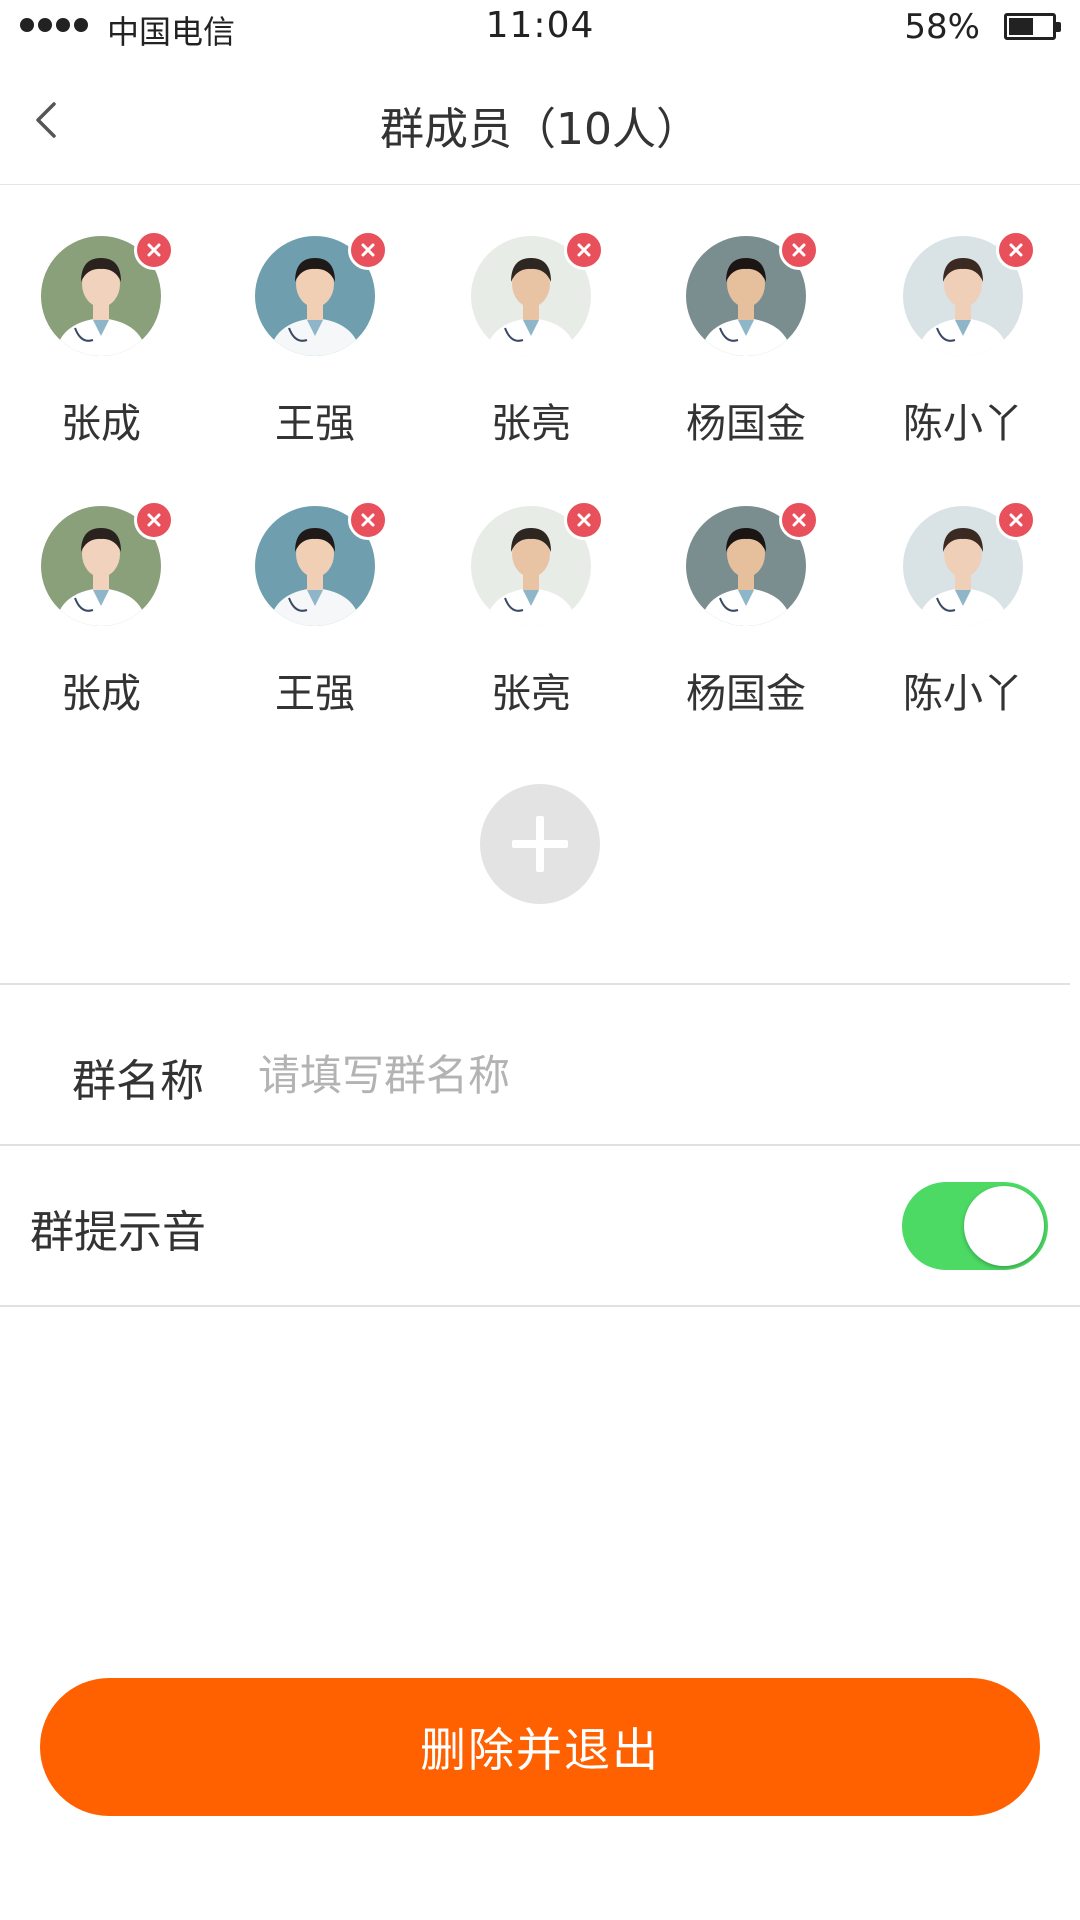  What do you see at coordinates (942, 27) in the screenshot?
I see `battery-percentage: 58%` at bounding box center [942, 27].